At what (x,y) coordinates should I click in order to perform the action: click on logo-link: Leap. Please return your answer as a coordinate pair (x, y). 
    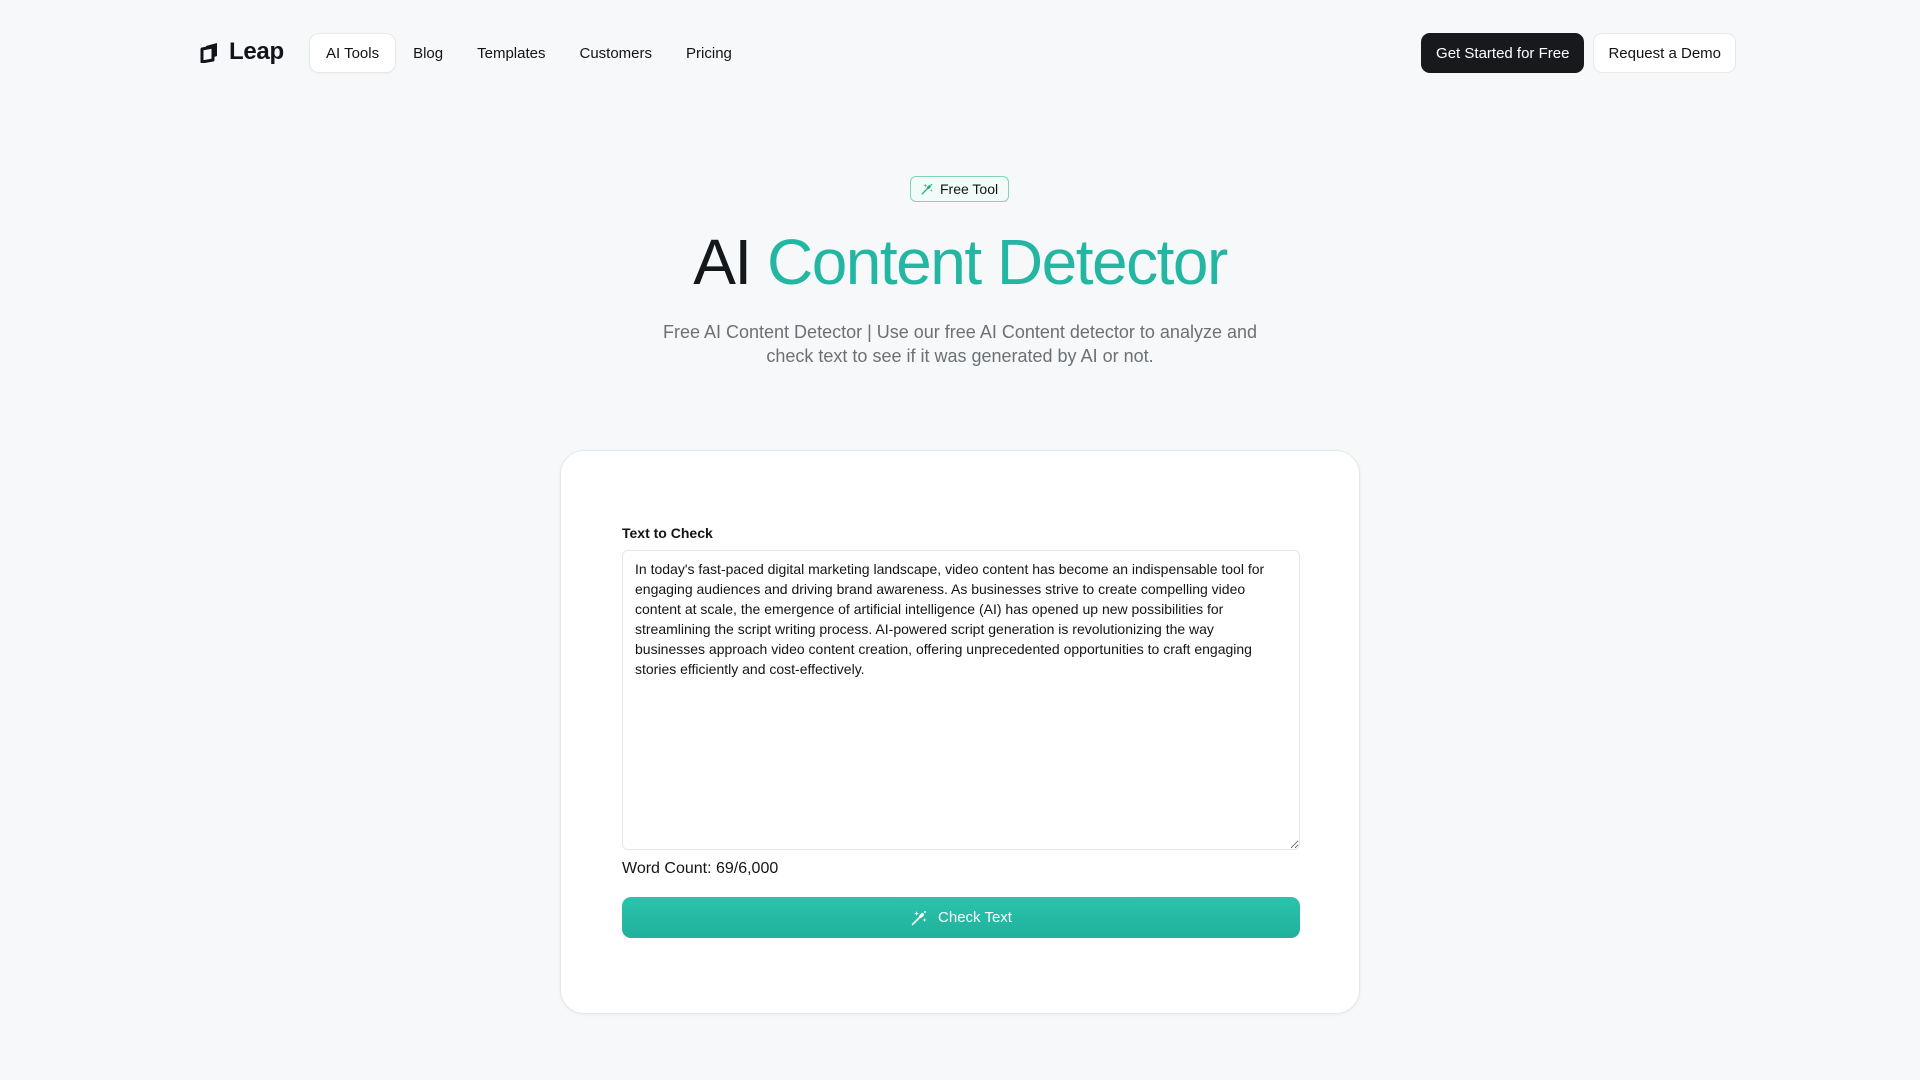
    Looking at the image, I should click on (241, 52).